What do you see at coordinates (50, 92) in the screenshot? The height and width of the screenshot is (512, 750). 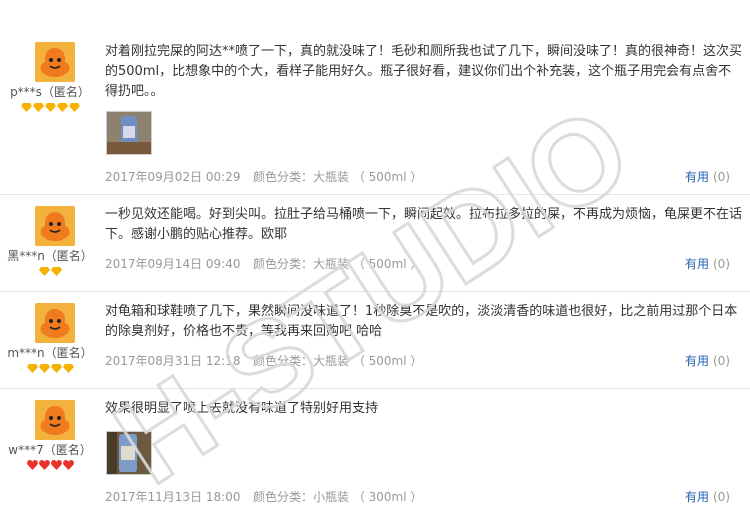 I see `reviewer-name: p***s（匿名）` at bounding box center [50, 92].